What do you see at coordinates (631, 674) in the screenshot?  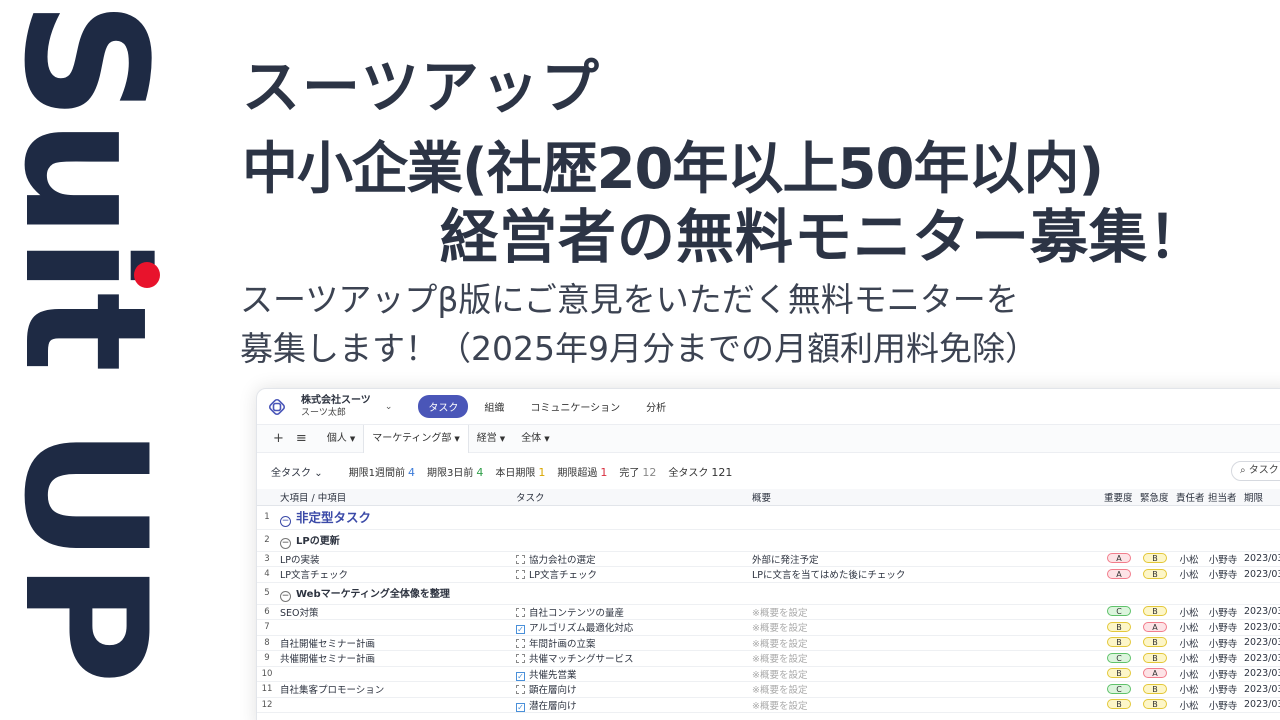 I see `task-cell: ✓ 共催先営業` at bounding box center [631, 674].